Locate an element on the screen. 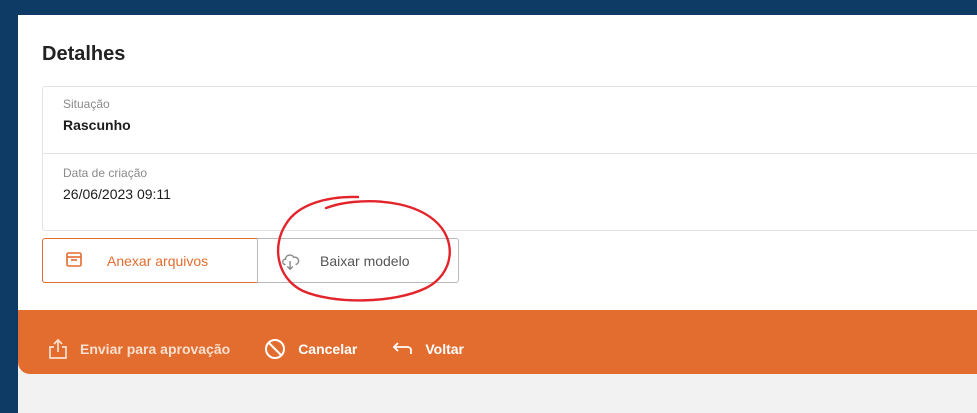 The height and width of the screenshot is (413, 977). attach-files-label: Anexar arquivos is located at coordinates (158, 260).